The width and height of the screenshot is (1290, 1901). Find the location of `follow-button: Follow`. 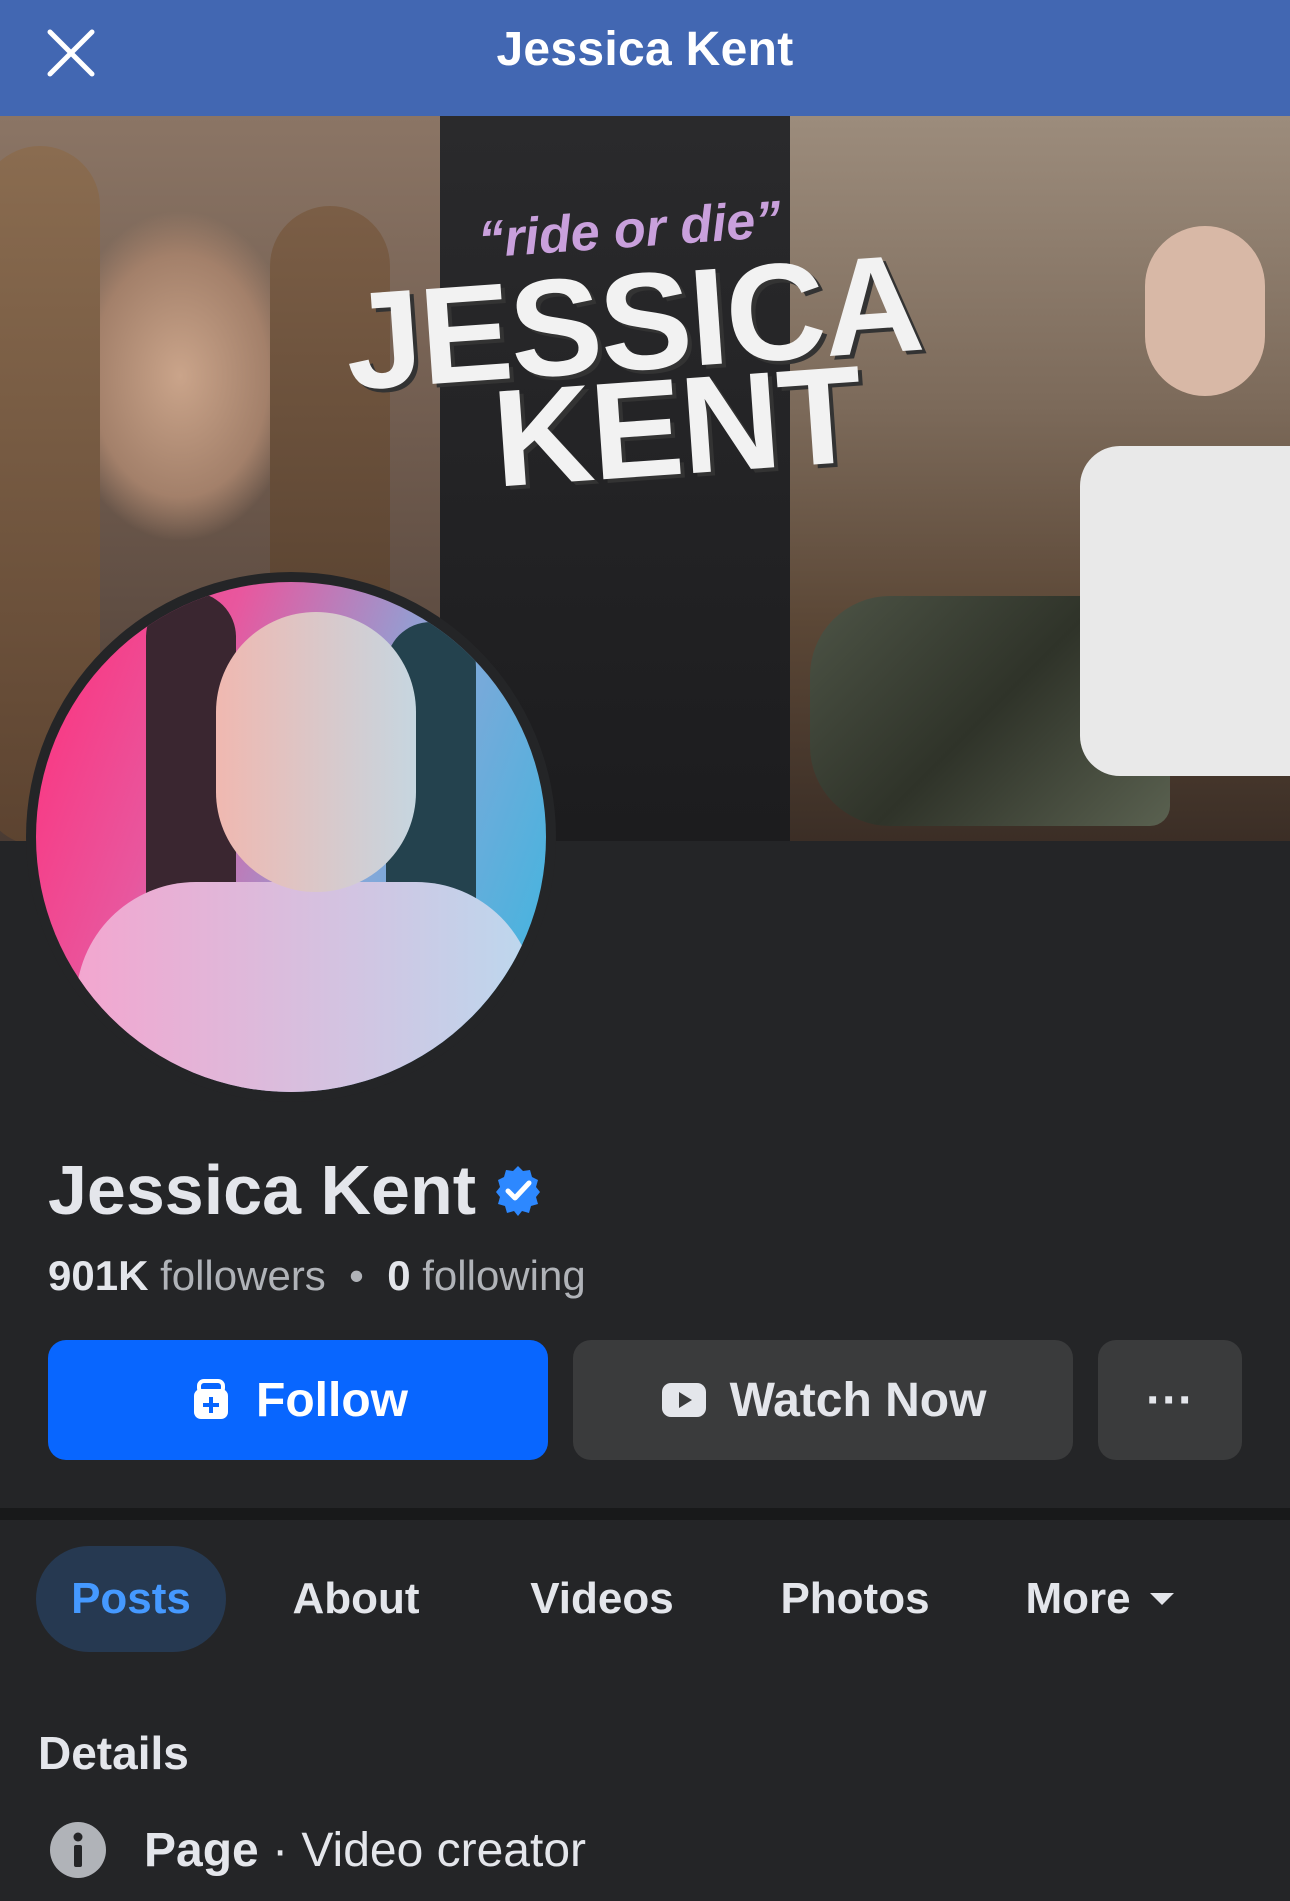

follow-button: Follow is located at coordinates (298, 1400).